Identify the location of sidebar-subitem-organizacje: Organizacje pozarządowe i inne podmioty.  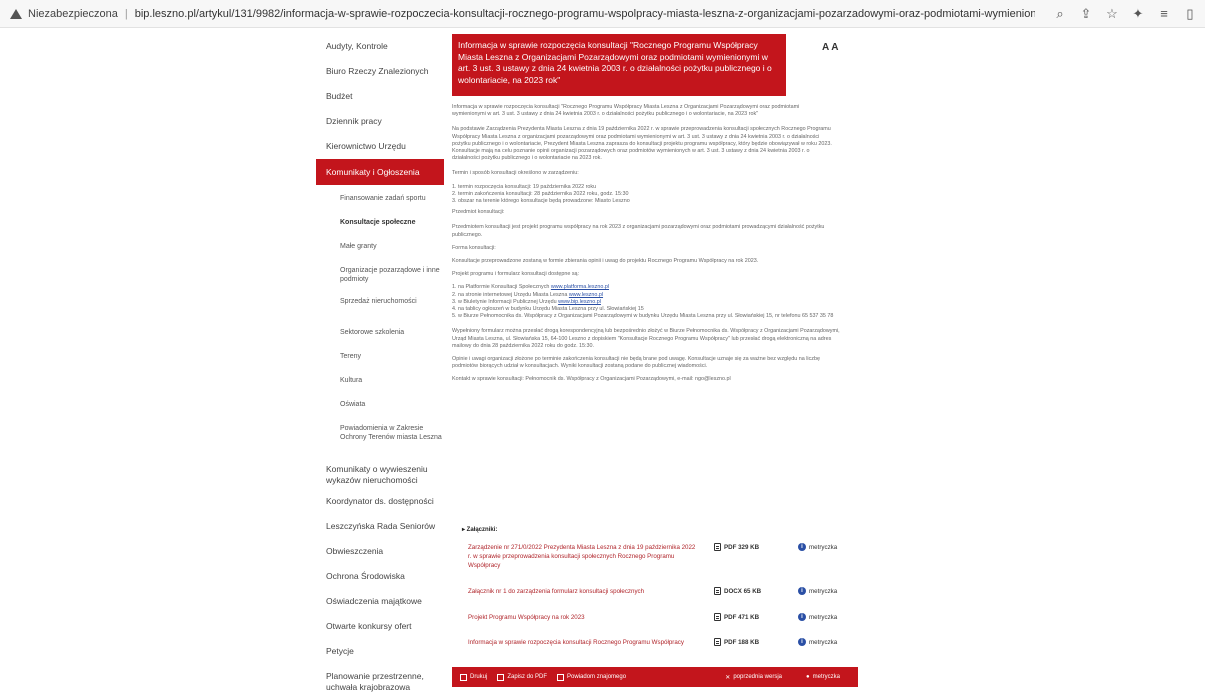
(380, 281).